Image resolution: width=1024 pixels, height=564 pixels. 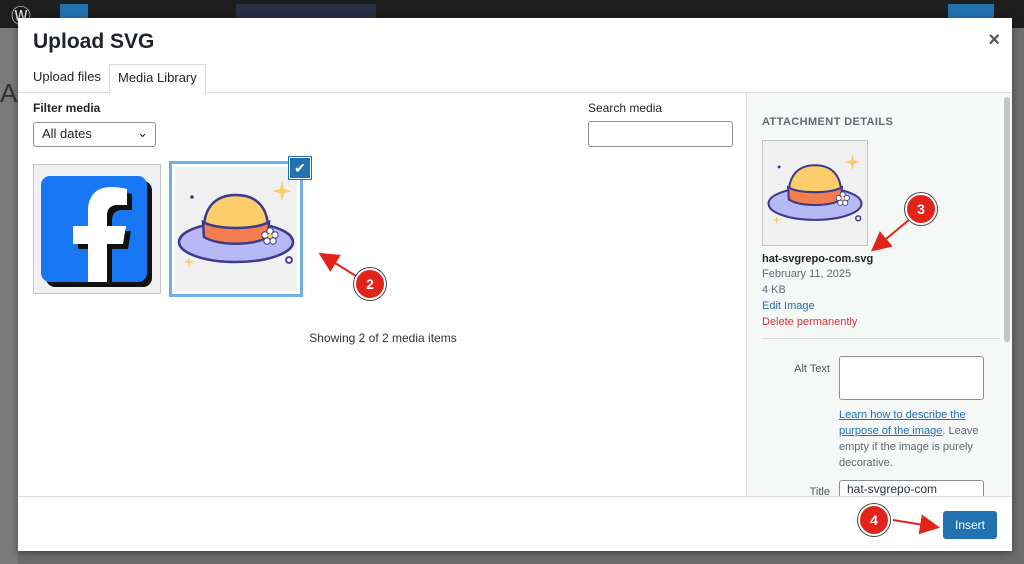 What do you see at coordinates (890, 235) in the screenshot?
I see `callout-3-arrow` at bounding box center [890, 235].